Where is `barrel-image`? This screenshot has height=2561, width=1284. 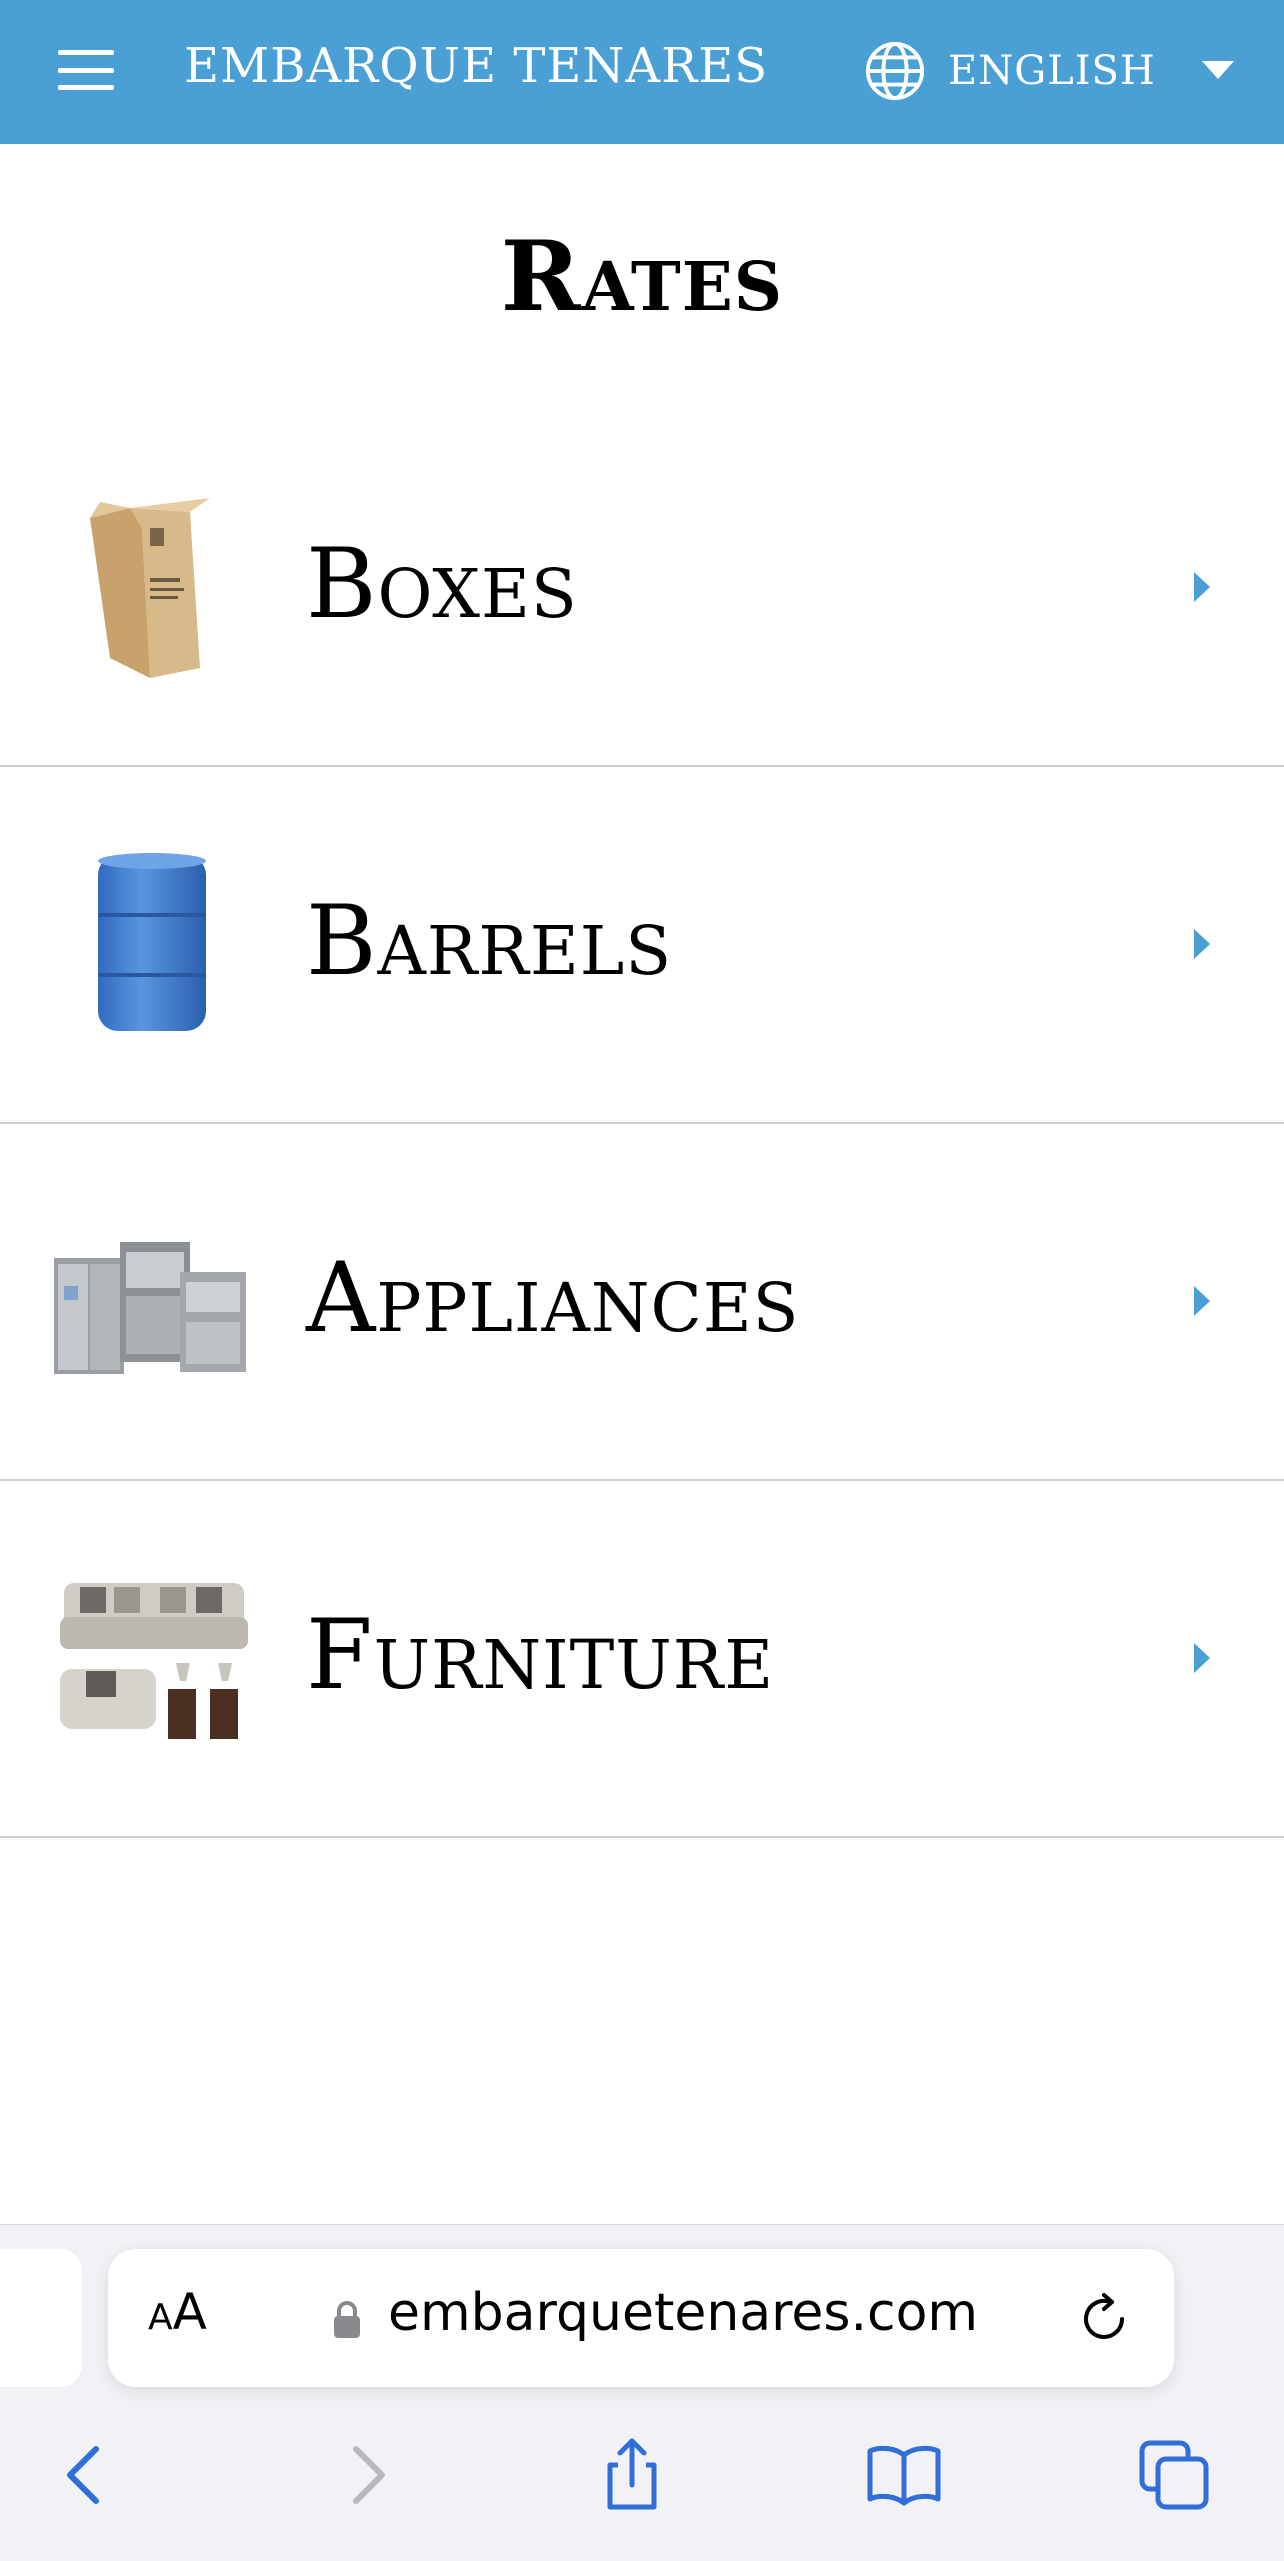
barrel-image is located at coordinates (150, 945).